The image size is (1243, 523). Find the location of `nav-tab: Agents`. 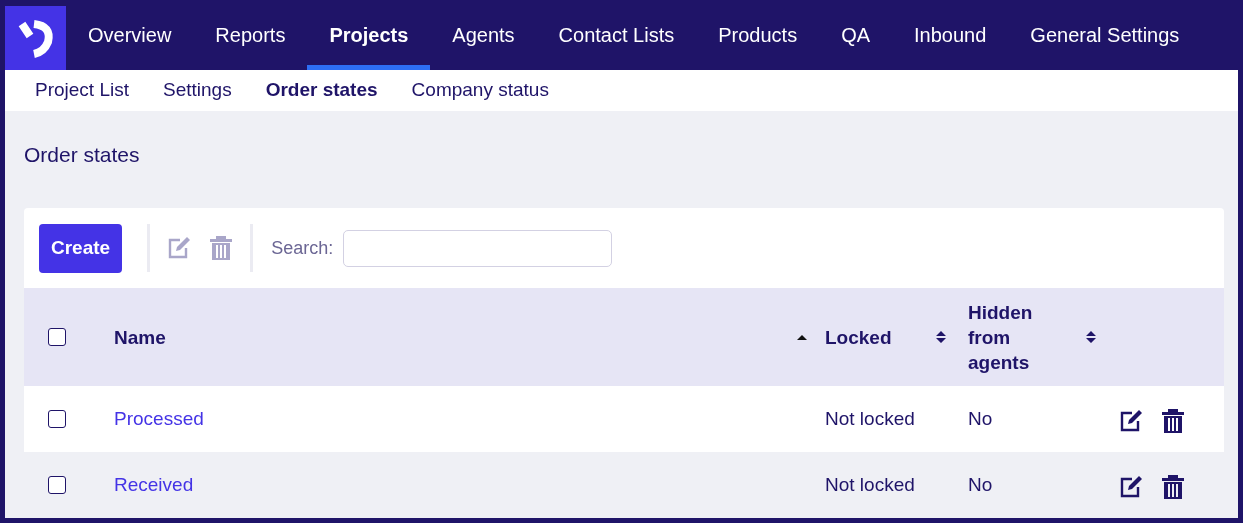

nav-tab: Agents is located at coordinates (483, 35).